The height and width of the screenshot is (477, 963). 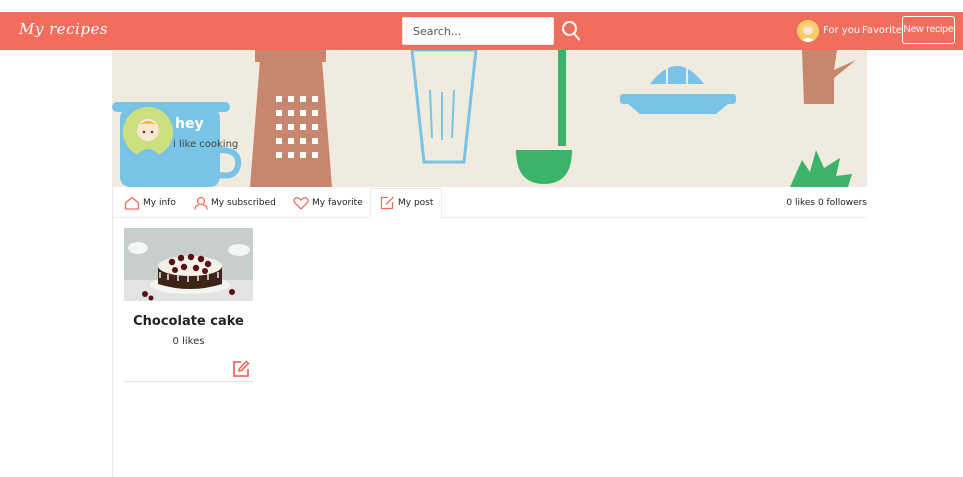 What do you see at coordinates (301, 203) in the screenshot?
I see `heart-icon` at bounding box center [301, 203].